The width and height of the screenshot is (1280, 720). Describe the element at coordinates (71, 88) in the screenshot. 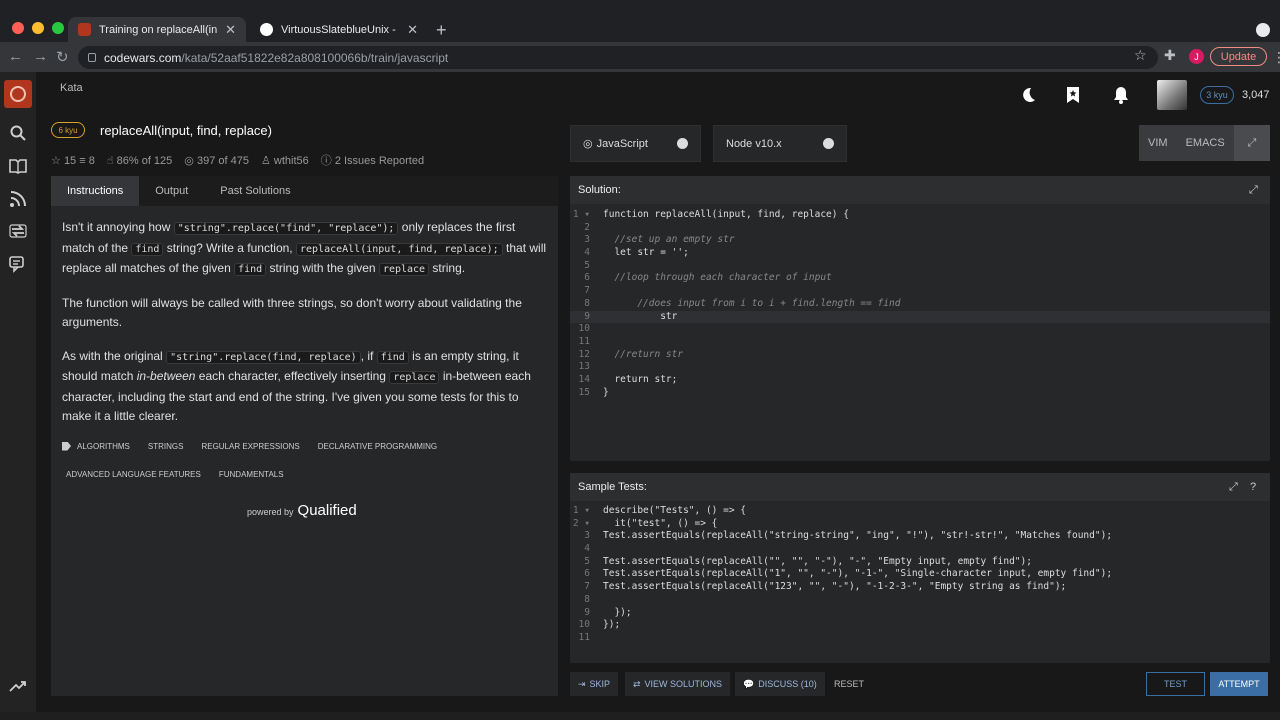

I see `kata-section-link: Kata` at that location.